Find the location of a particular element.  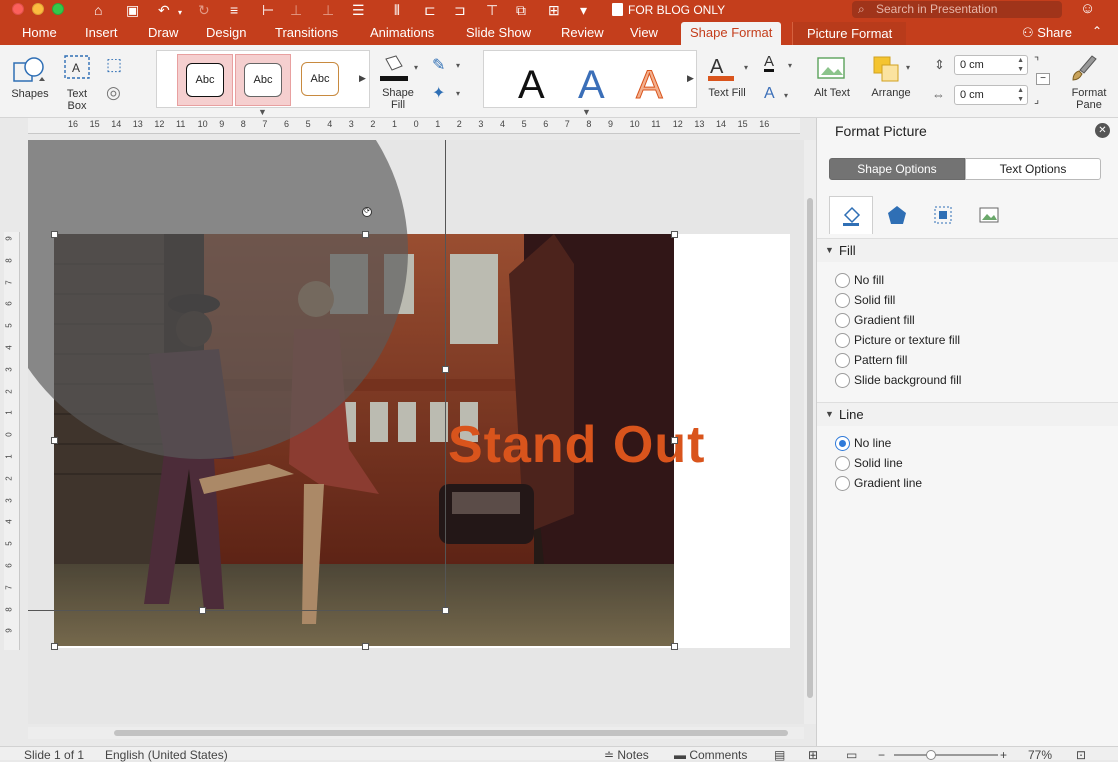

shape-options-tab: Shape Options is located at coordinates (897, 169).